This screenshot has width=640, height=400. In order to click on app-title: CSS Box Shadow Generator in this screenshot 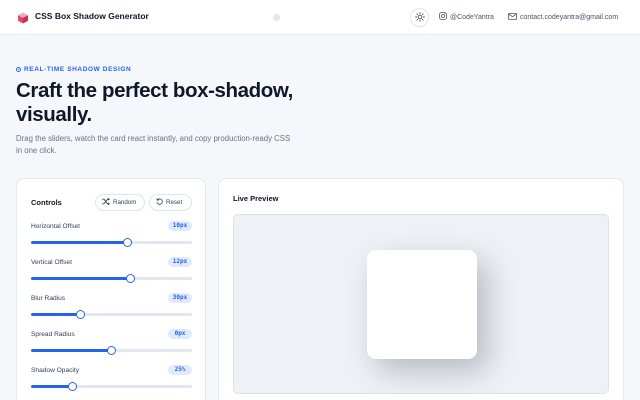, I will do `click(92, 16)`.